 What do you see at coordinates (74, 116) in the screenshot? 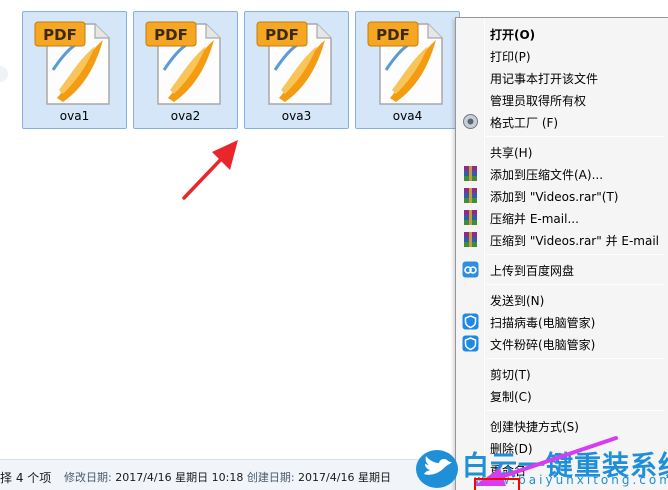
I see `file-name: ova1` at bounding box center [74, 116].